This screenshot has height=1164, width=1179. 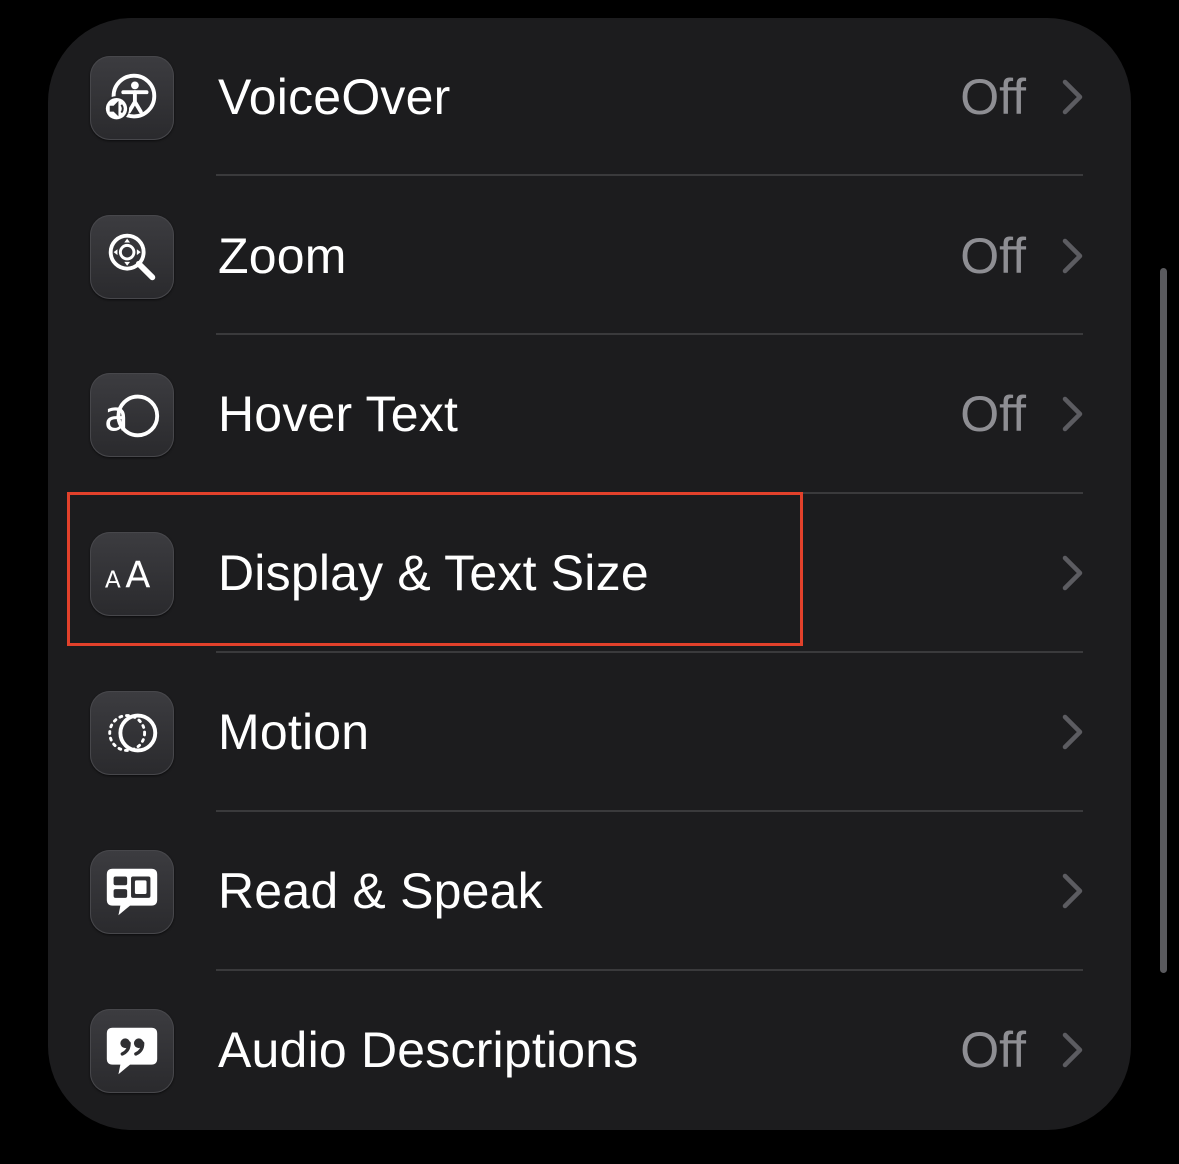 I want to click on row-read-speak: Read & Speak, so click(x=589, y=891).